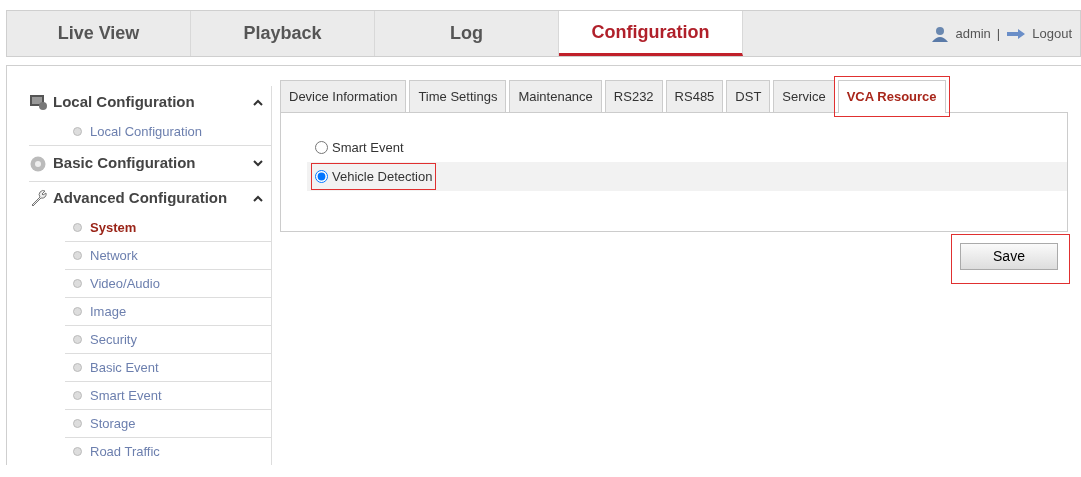 This screenshot has width=1081, height=477. I want to click on nav-tab: Live View, so click(99, 33).